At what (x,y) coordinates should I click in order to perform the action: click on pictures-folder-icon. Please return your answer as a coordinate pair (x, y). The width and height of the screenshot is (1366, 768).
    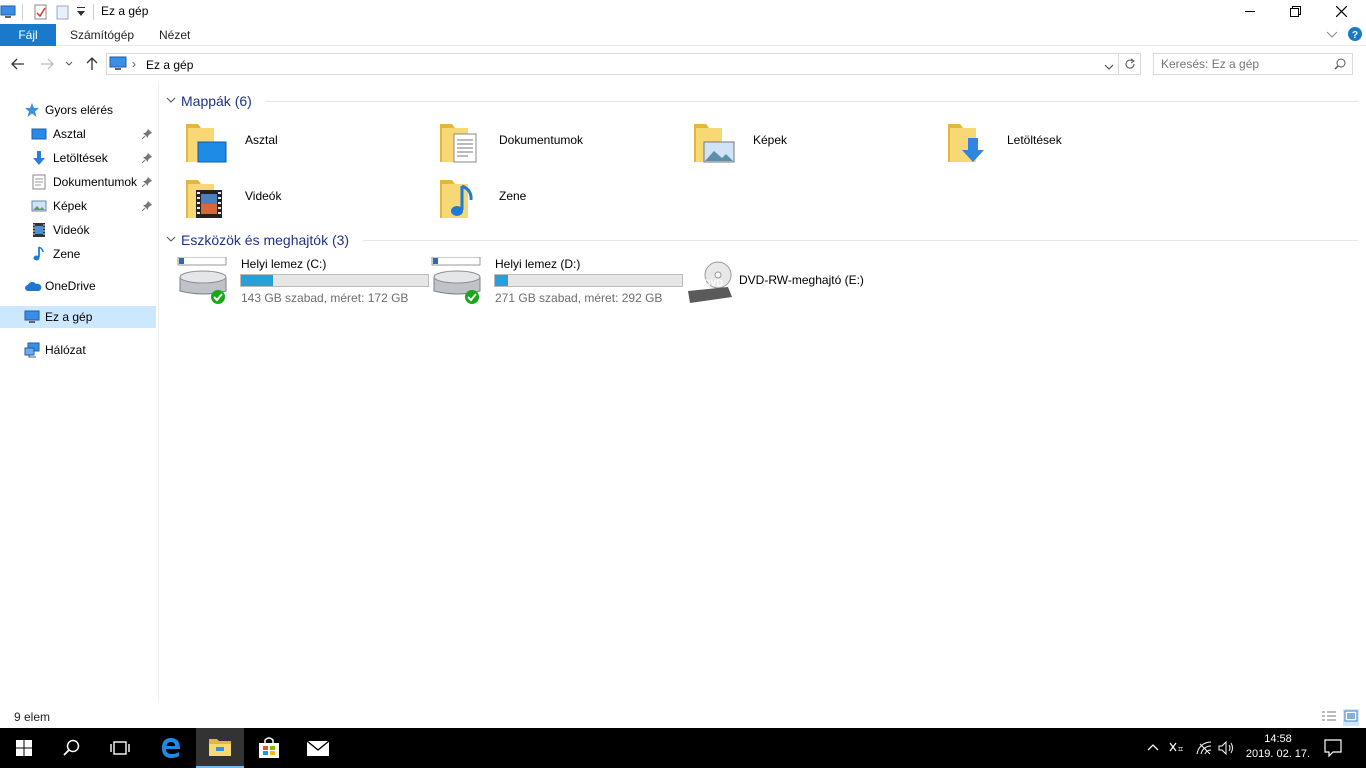
    Looking at the image, I should click on (714, 143).